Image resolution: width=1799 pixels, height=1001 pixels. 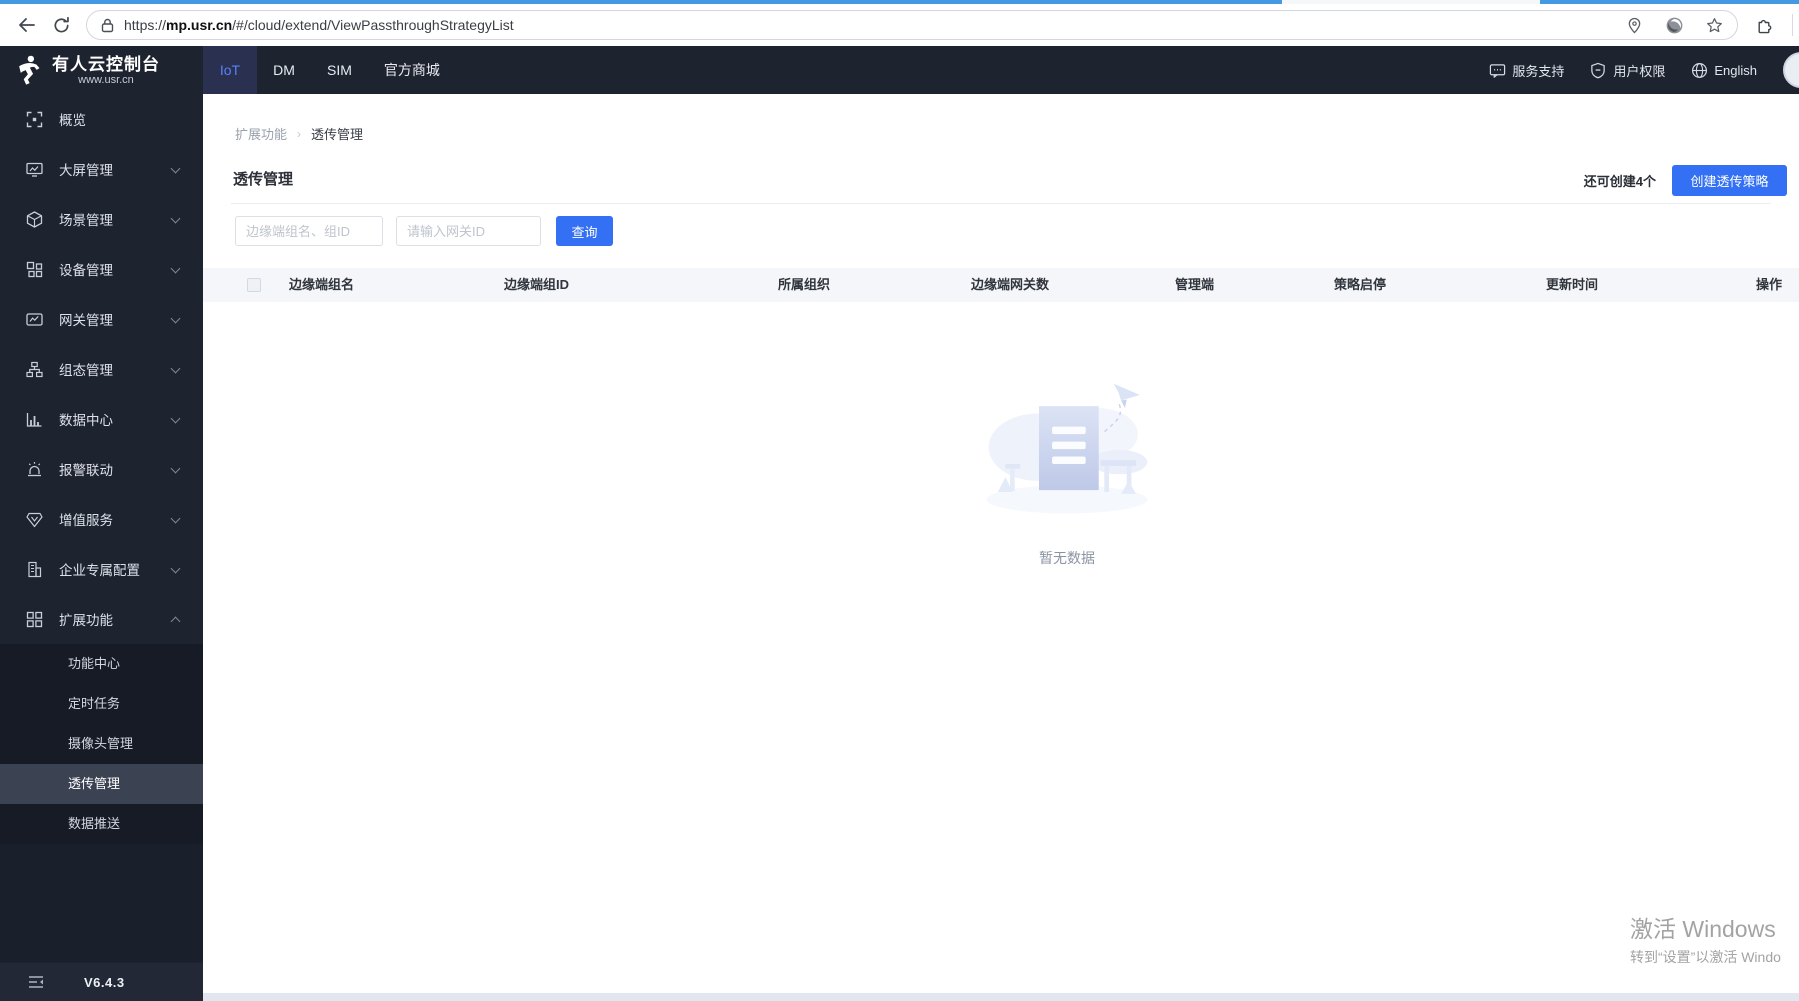 What do you see at coordinates (584, 231) in the screenshot?
I see `query-button: 查询` at bounding box center [584, 231].